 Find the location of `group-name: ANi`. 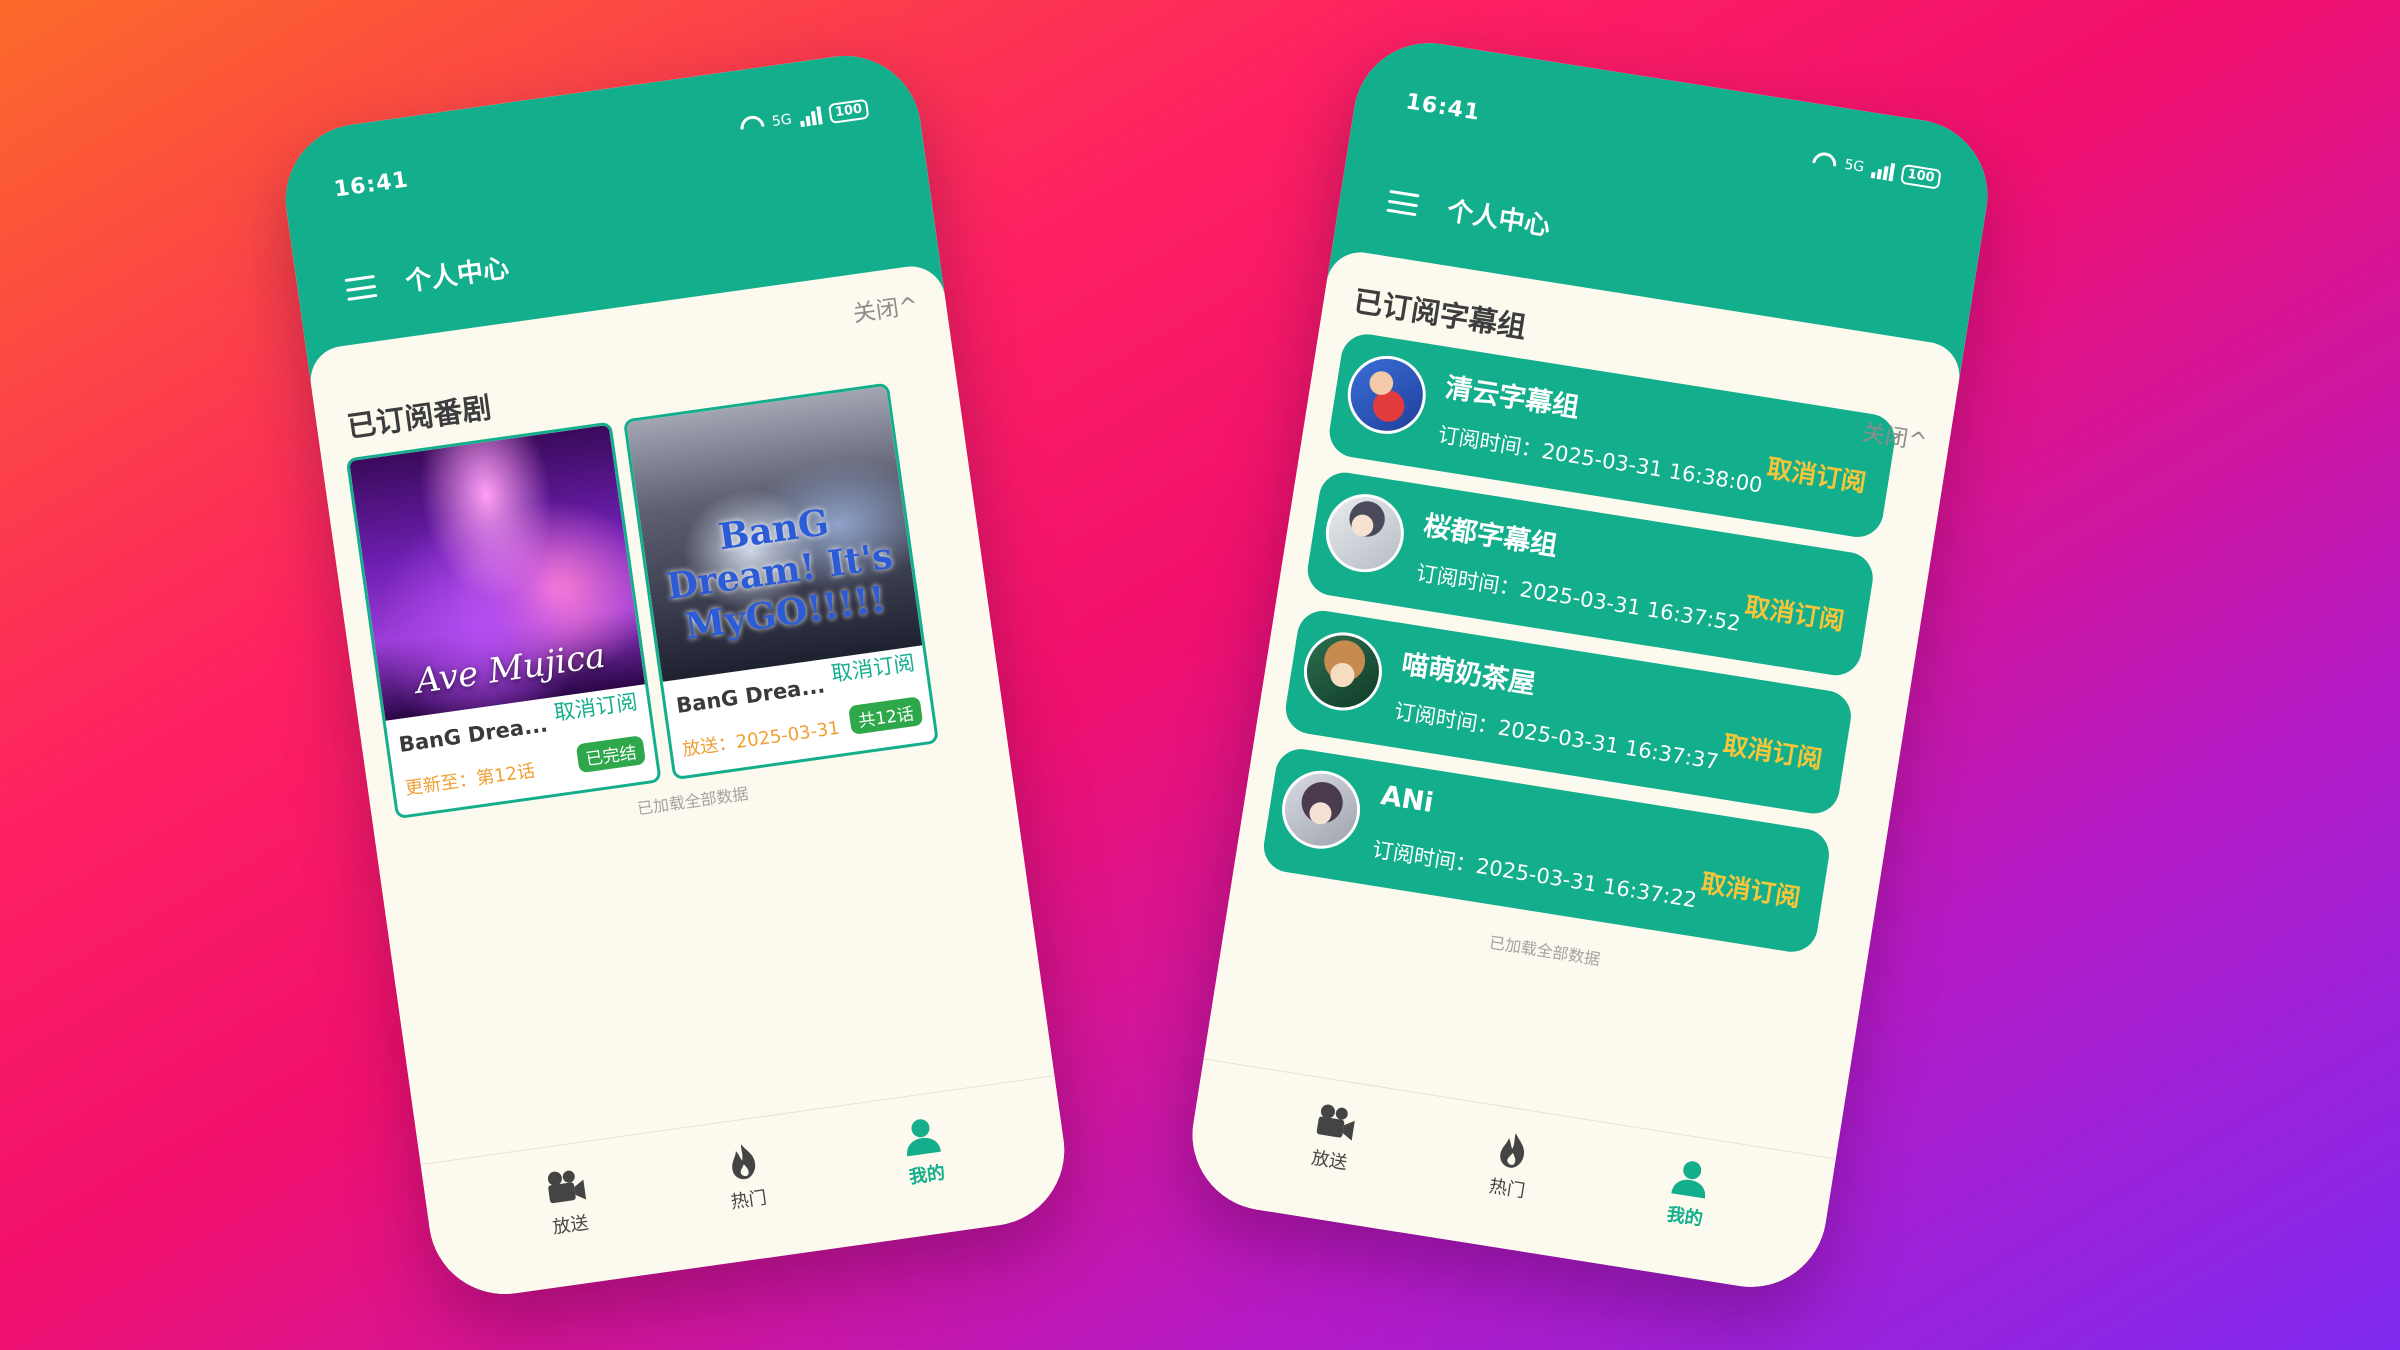

group-name: ANi is located at coordinates (1407, 799).